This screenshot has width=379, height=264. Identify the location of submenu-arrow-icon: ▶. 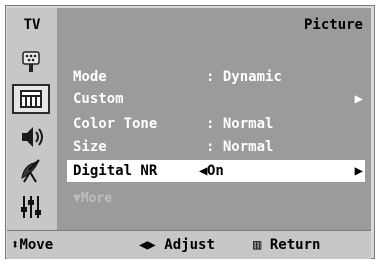
(358, 99).